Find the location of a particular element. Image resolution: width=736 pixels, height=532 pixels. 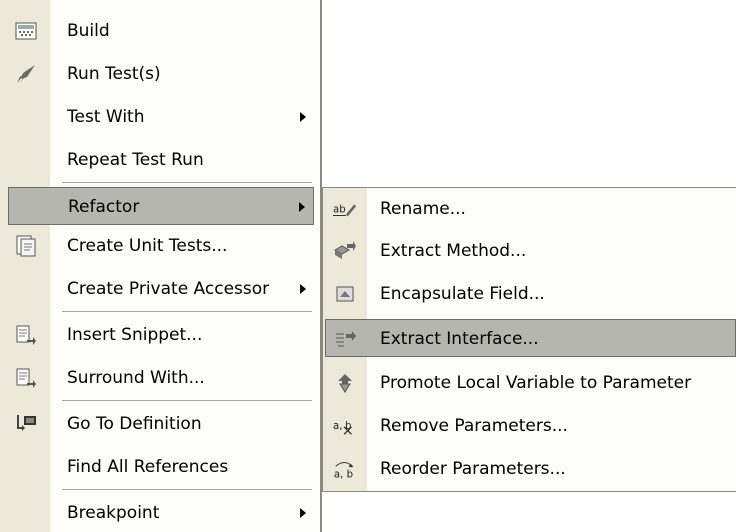

menu-item-refactor: Refactor is located at coordinates (161, 206).